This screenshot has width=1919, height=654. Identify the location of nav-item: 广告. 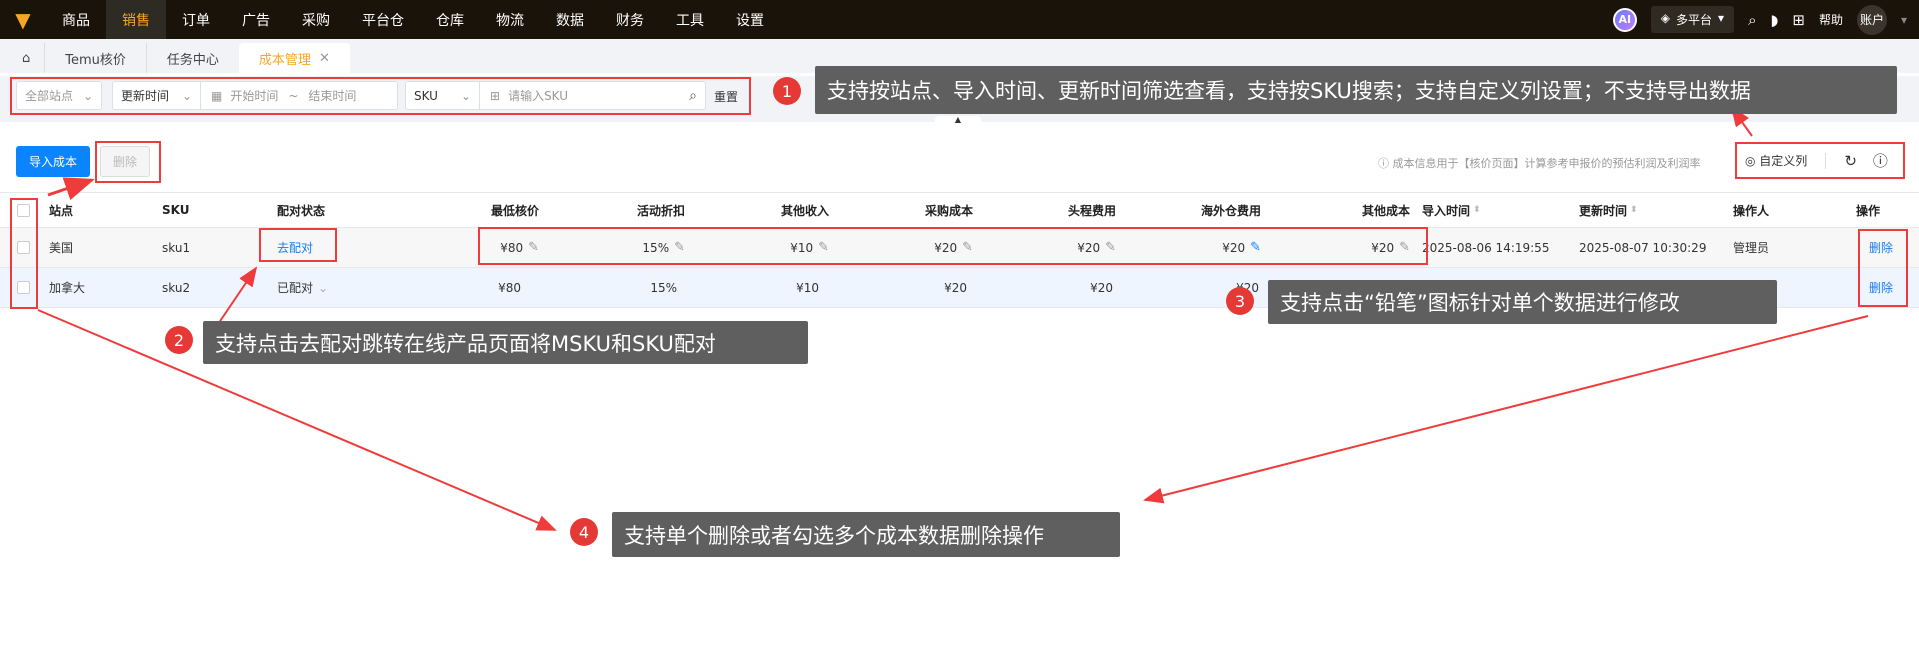
(256, 19).